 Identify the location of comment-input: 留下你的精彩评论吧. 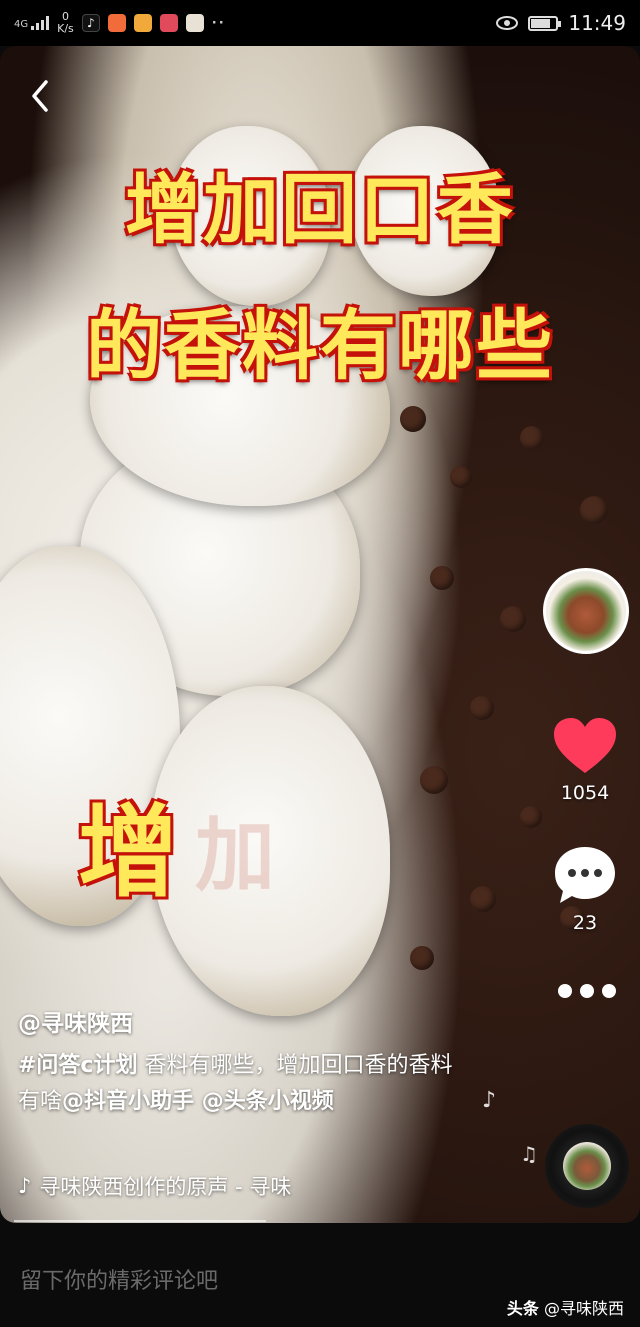
(119, 1279).